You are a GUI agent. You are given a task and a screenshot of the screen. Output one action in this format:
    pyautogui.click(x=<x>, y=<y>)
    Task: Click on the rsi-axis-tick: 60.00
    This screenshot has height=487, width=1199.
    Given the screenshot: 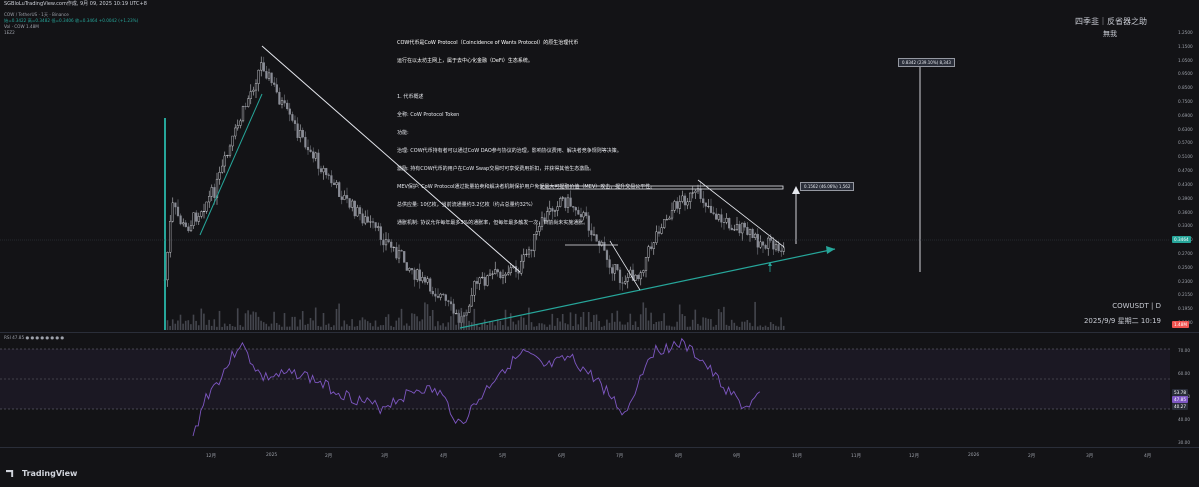 What is the action you would take?
    pyautogui.click(x=1184, y=373)
    